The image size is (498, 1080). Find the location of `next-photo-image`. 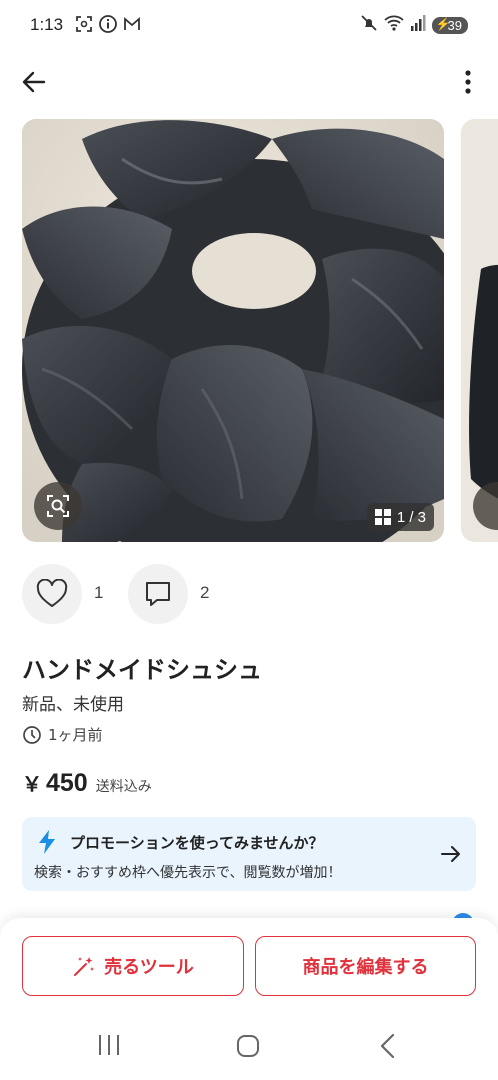

next-photo-image is located at coordinates (479, 330).